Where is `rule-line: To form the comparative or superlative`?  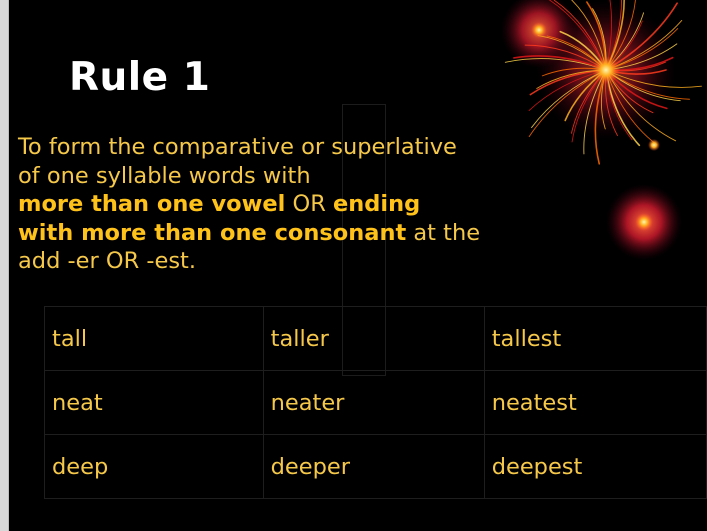 rule-line: To form the comparative or superlative is located at coordinates (278, 147).